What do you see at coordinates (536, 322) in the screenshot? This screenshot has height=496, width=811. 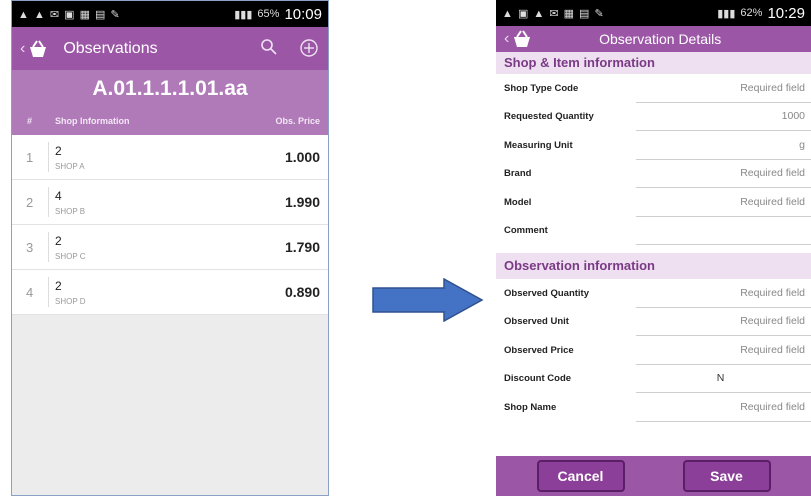 I see `field-label: Observed Unit` at bounding box center [536, 322].